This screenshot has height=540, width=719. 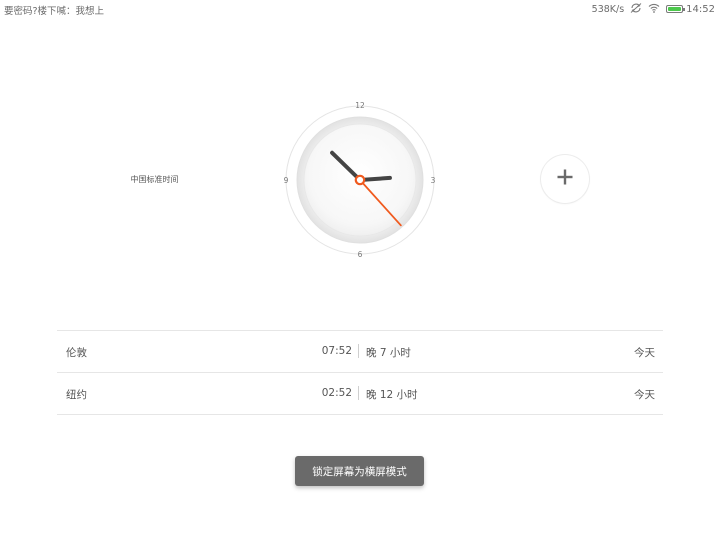 What do you see at coordinates (392, 395) in the screenshot?
I see `time-difference: 晚 12 小时` at bounding box center [392, 395].